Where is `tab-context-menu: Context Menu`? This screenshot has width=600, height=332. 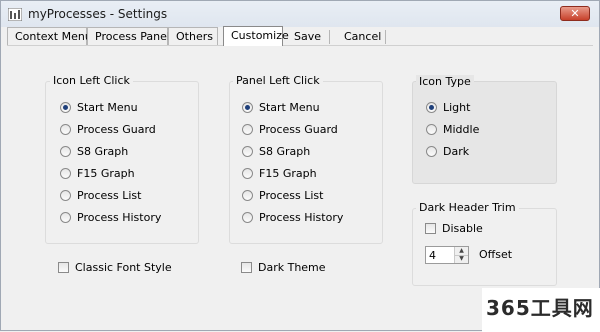
tab-context-menu: Context Menu is located at coordinates (49, 36).